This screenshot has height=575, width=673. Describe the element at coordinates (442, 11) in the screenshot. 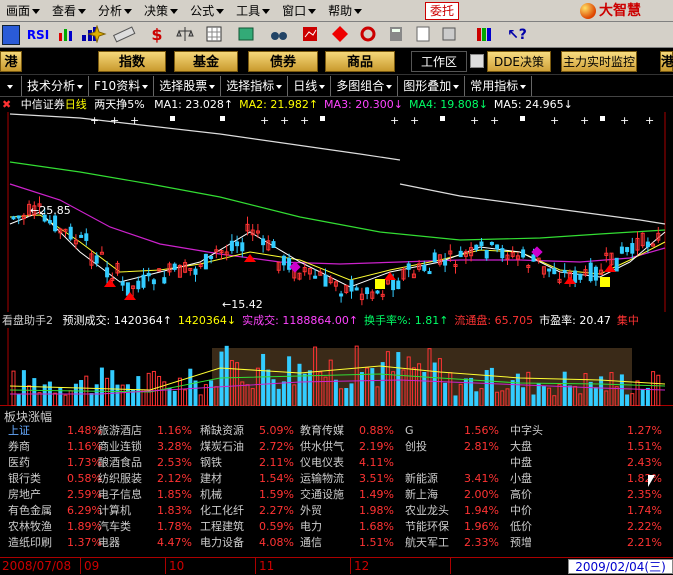

I see `trade-button: 委托` at that location.